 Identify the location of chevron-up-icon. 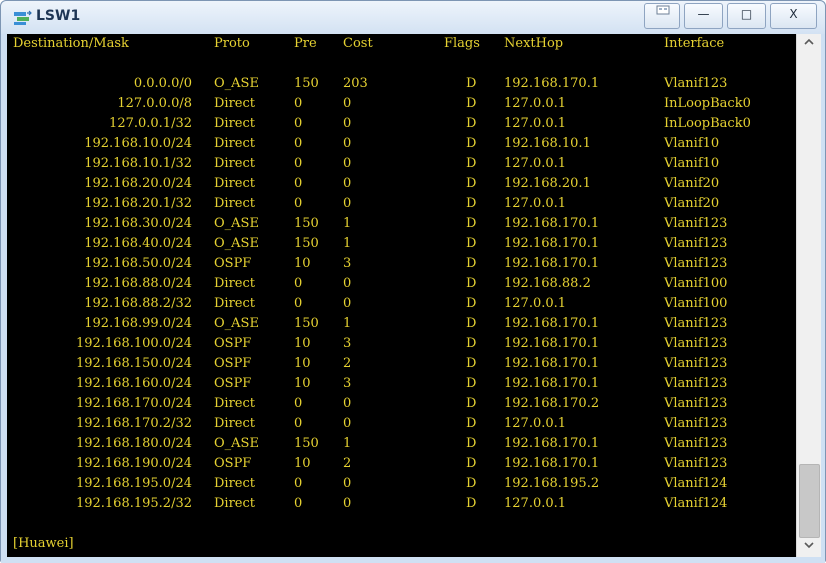
(809, 41).